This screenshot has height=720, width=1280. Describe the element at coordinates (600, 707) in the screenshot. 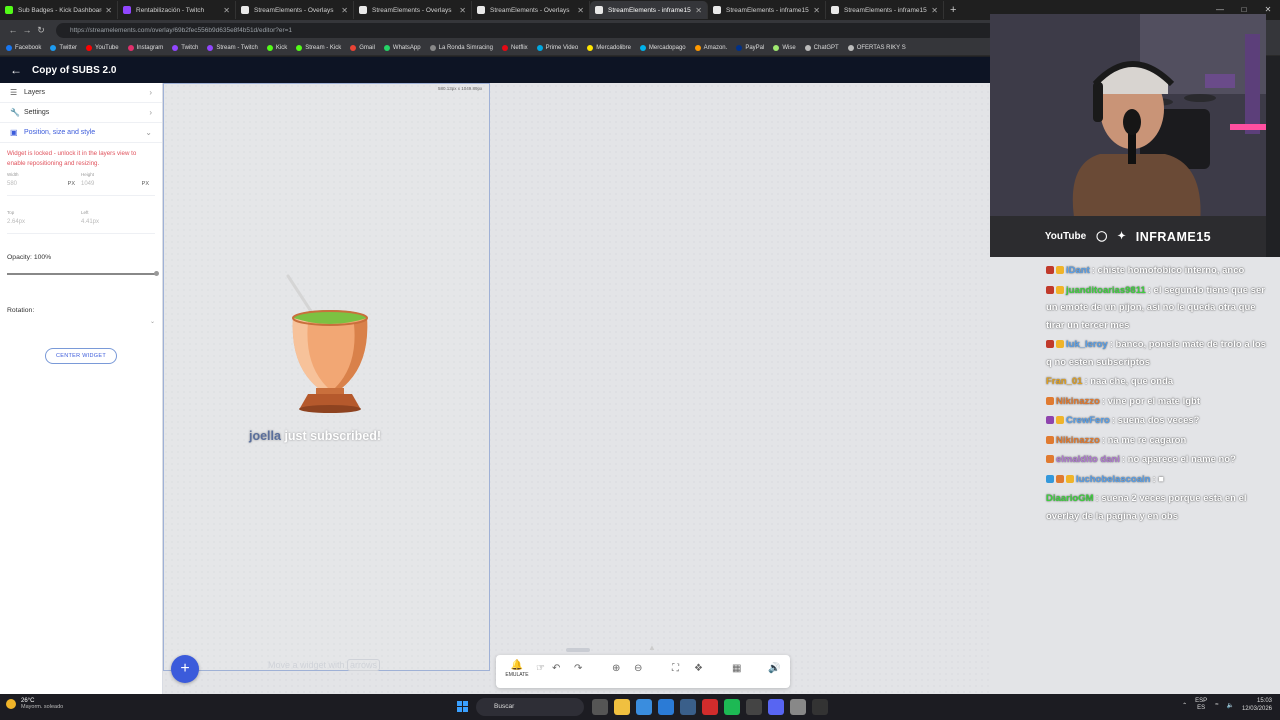

I see `task-view-icon` at that location.